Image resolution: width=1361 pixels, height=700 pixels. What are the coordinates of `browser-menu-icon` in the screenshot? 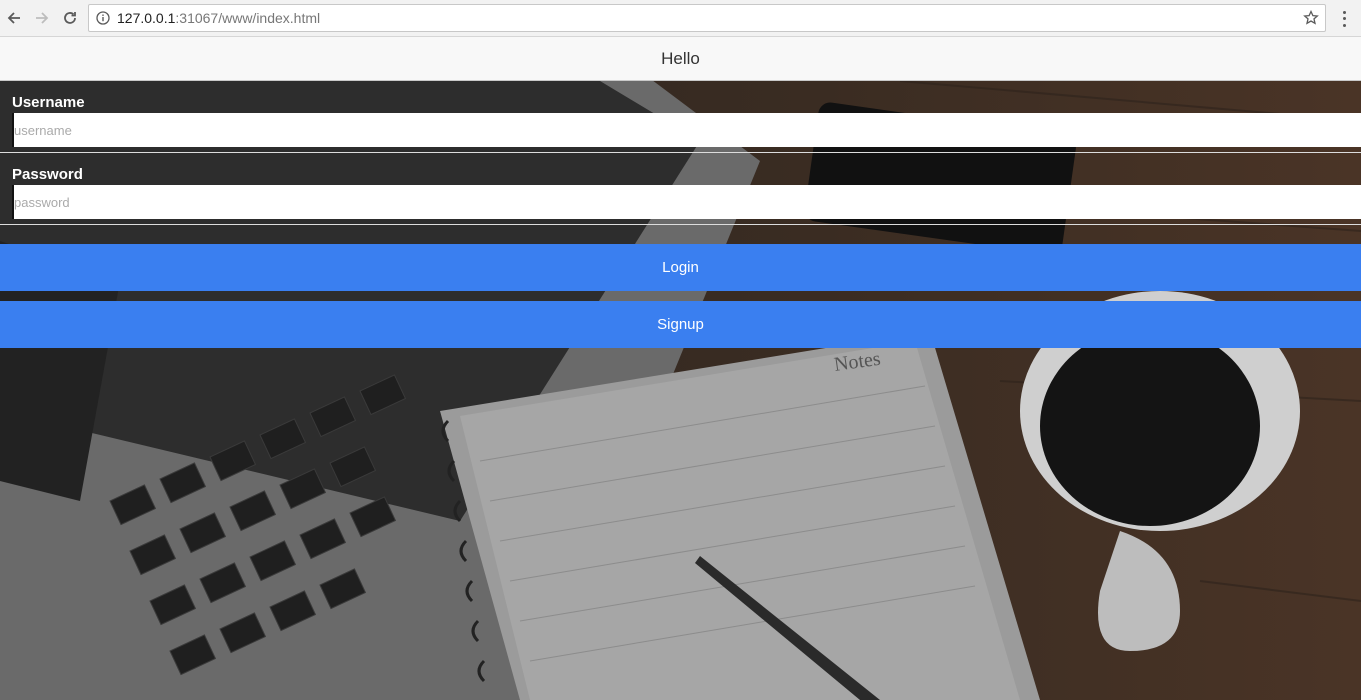 It's located at (1344, 19).